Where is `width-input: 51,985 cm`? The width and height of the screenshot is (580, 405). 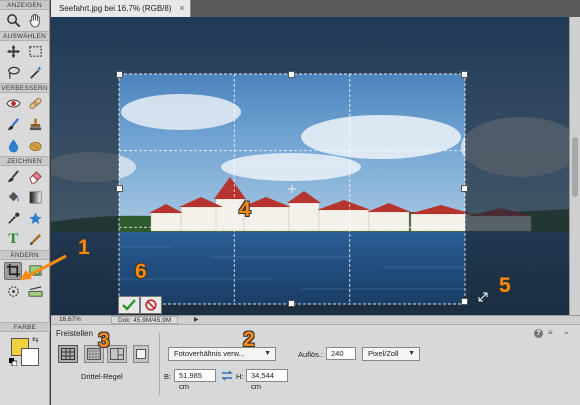
width-input: 51,985 cm is located at coordinates (195, 380).